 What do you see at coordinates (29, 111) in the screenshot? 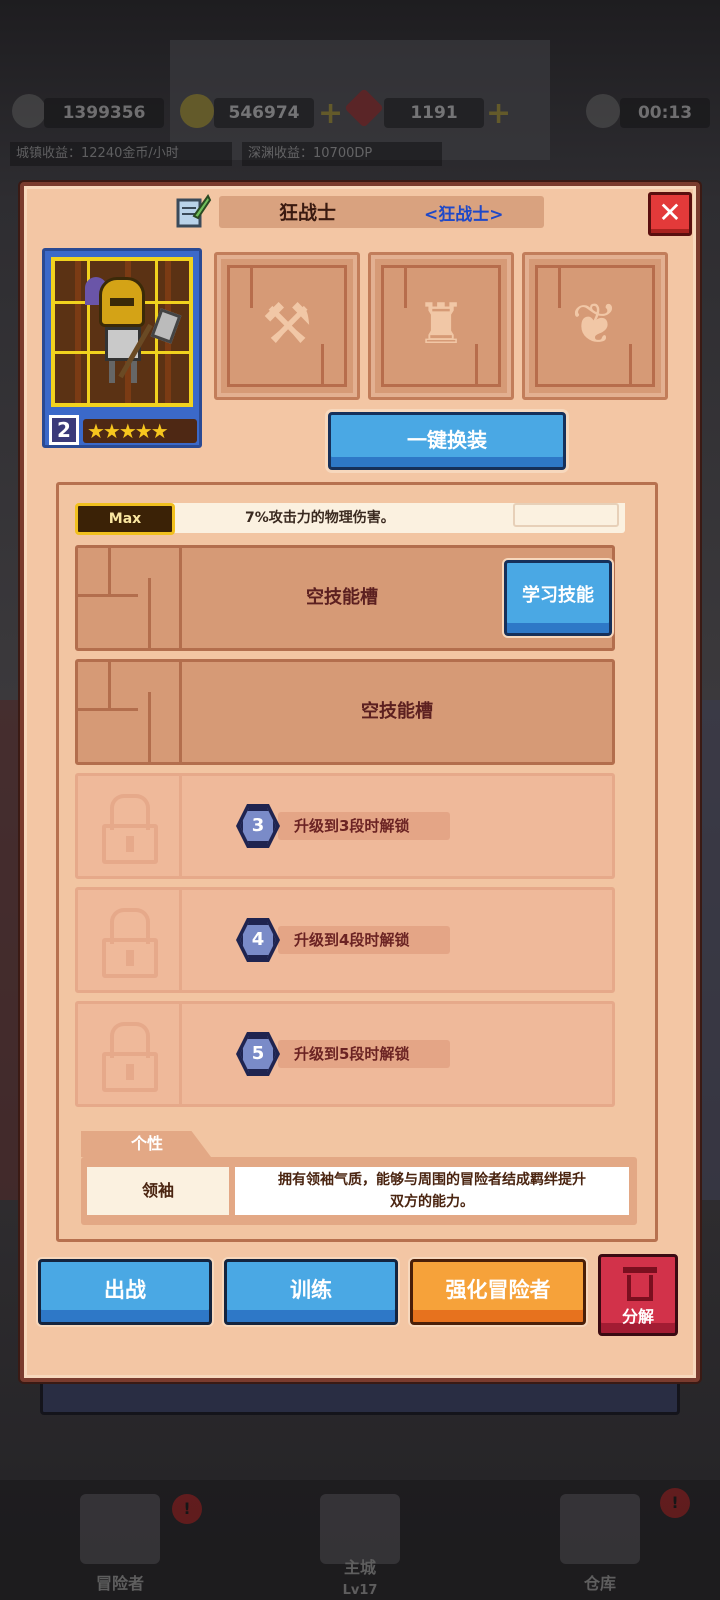
I see `power-icon` at bounding box center [29, 111].